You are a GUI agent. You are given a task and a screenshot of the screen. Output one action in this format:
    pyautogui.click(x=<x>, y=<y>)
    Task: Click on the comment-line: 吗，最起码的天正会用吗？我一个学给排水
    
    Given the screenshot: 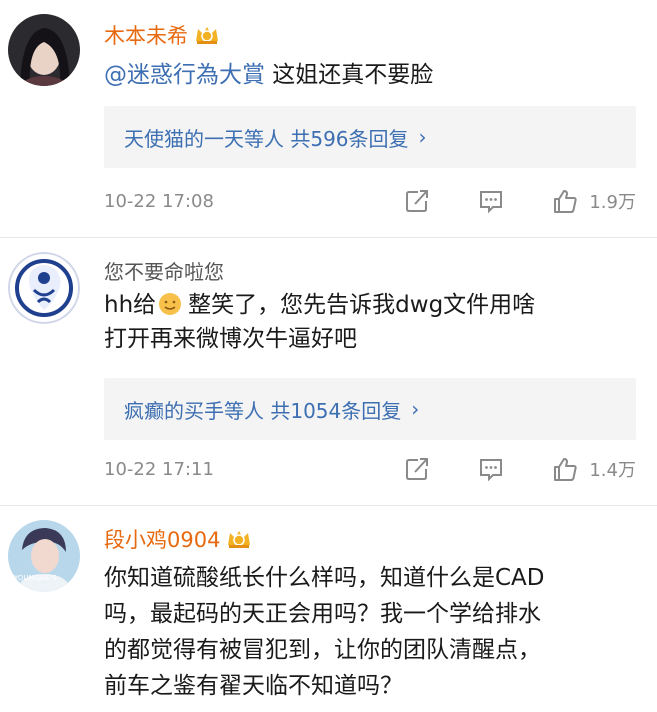 What is the action you would take?
    pyautogui.click(x=322, y=614)
    